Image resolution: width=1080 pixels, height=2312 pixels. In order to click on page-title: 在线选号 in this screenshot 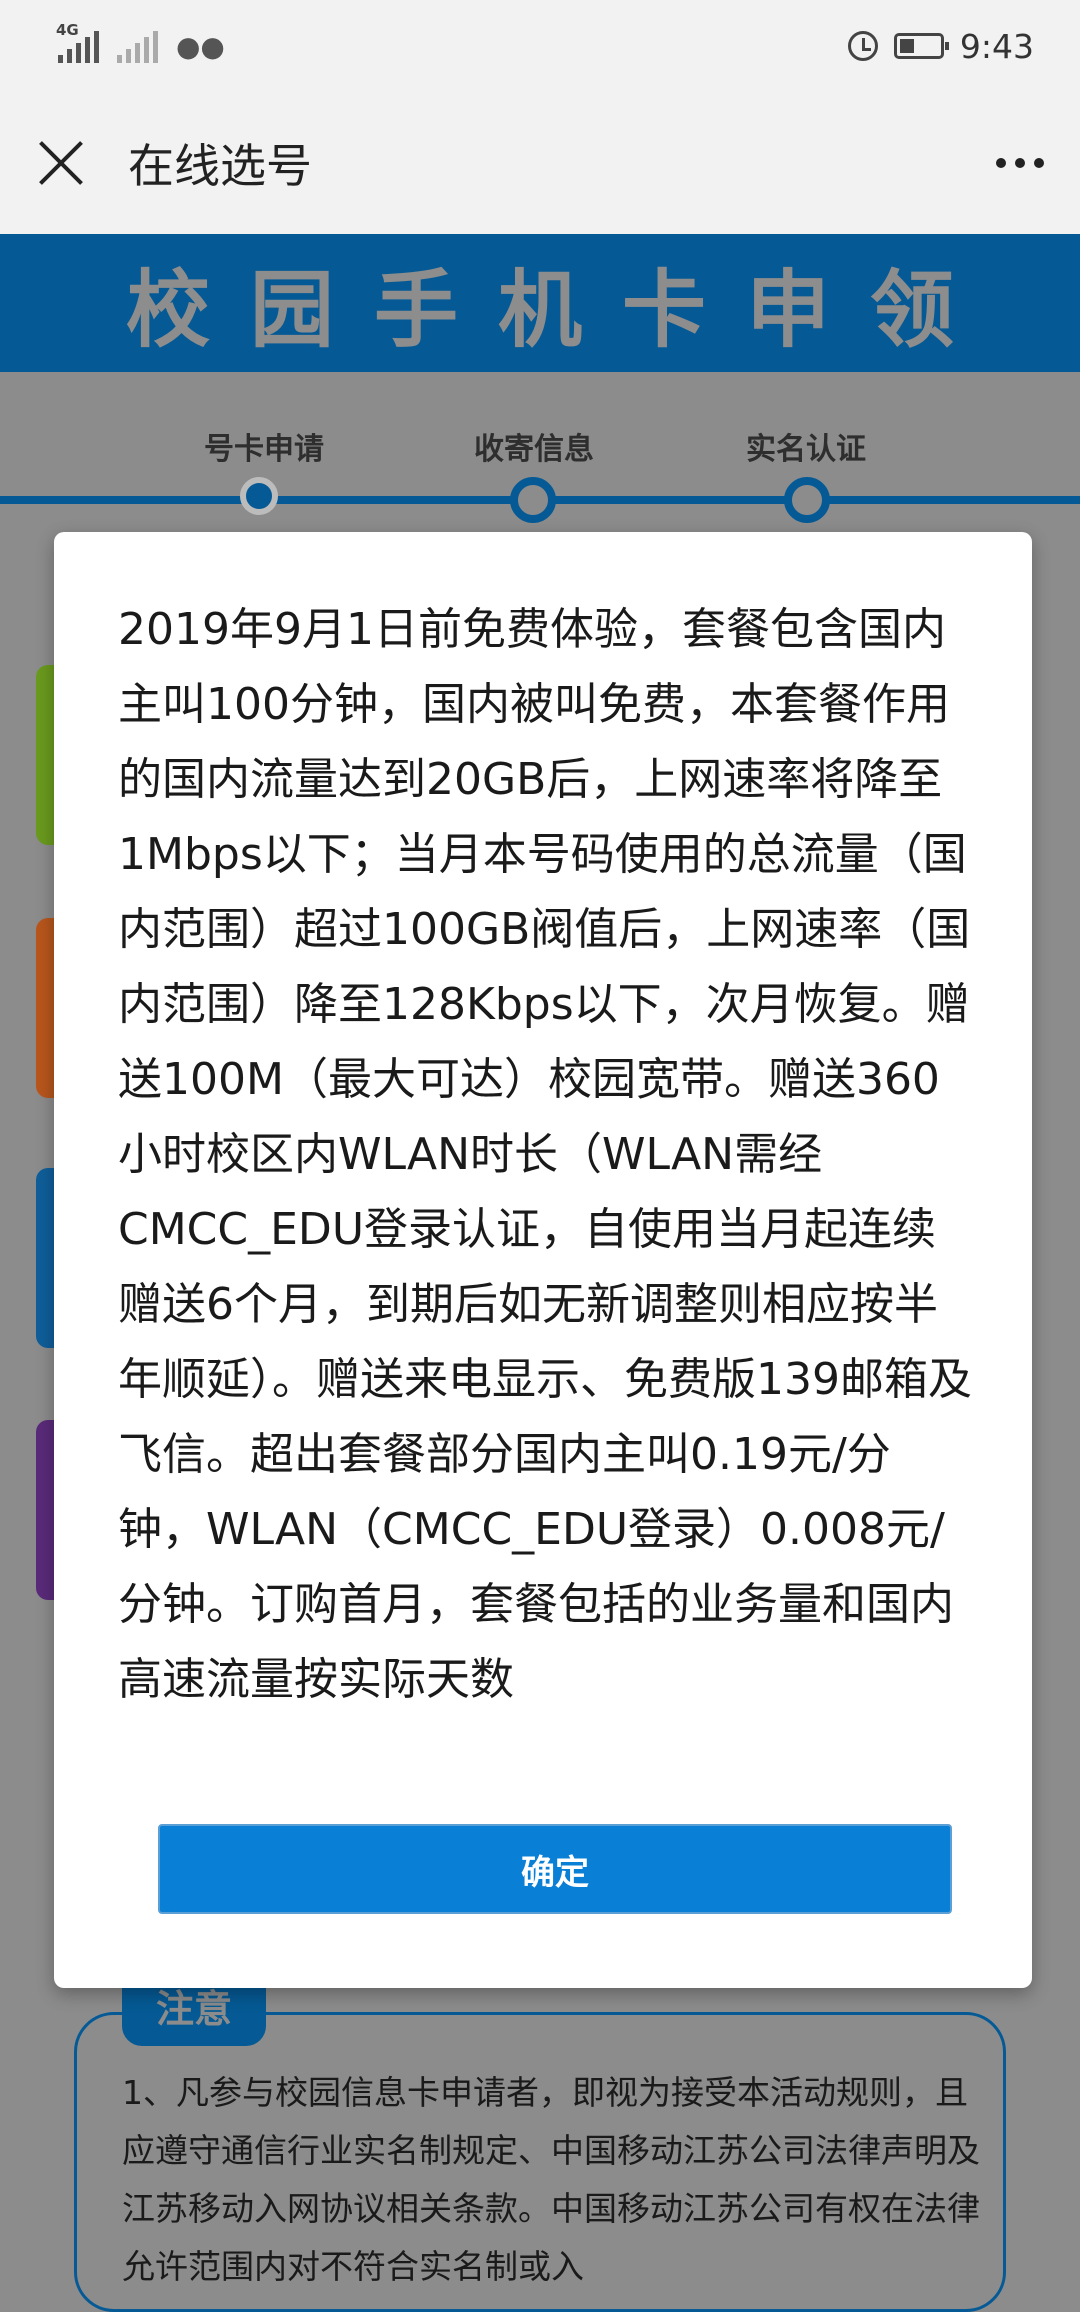, I will do `click(220, 166)`.